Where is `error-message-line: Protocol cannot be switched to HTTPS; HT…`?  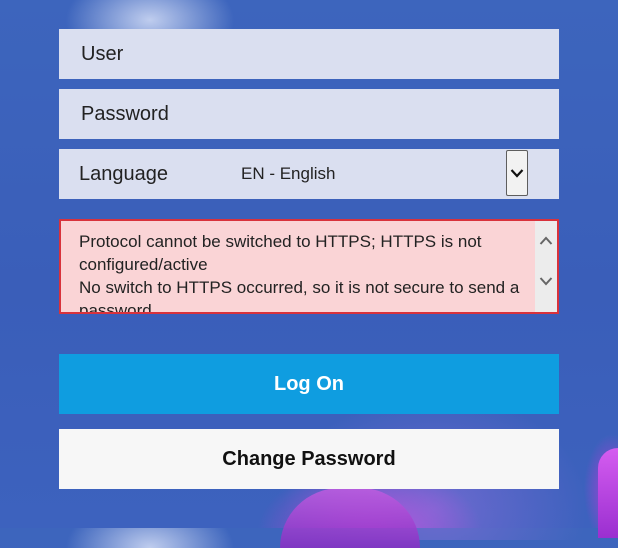
error-message-line: Protocol cannot be switched to HTTPS; HT… is located at coordinates (280, 253).